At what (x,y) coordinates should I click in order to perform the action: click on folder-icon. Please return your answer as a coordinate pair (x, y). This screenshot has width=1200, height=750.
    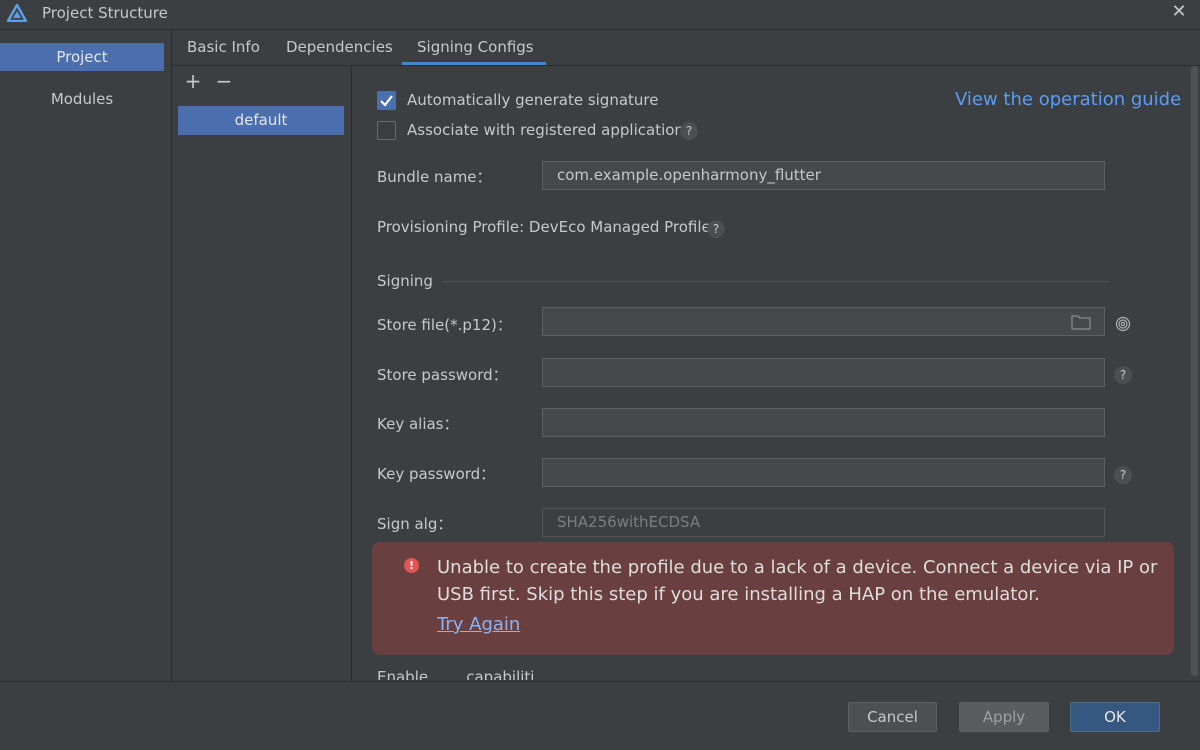
    Looking at the image, I should click on (1081, 322).